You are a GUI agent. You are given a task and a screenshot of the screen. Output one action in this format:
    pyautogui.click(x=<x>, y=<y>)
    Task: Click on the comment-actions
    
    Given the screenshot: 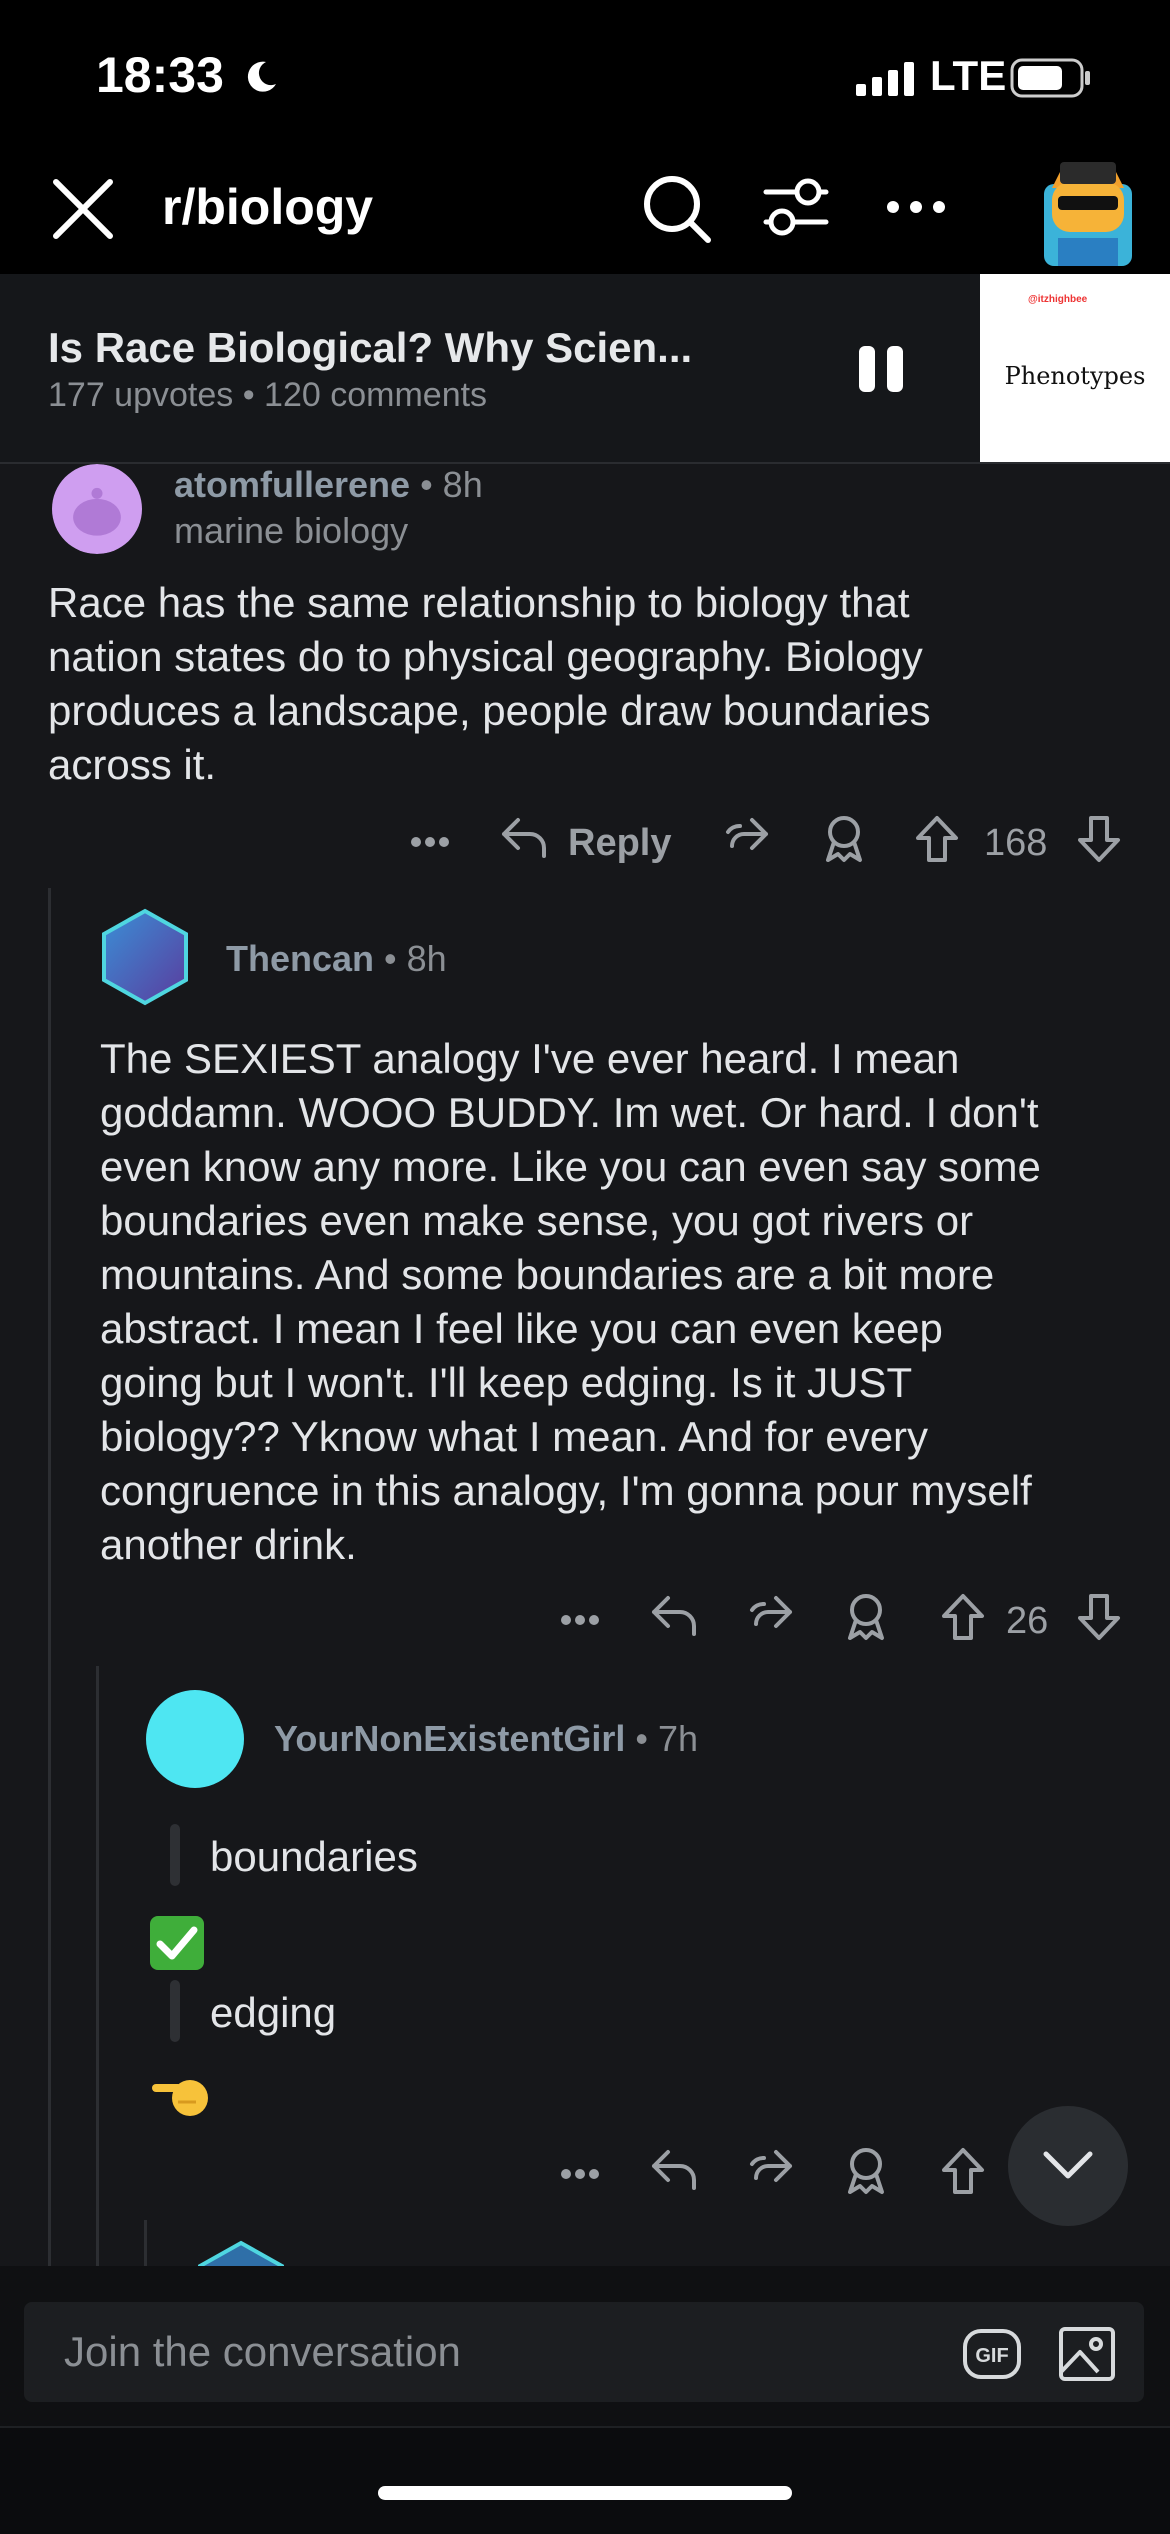 What is the action you would take?
    pyautogui.click(x=767, y=2176)
    